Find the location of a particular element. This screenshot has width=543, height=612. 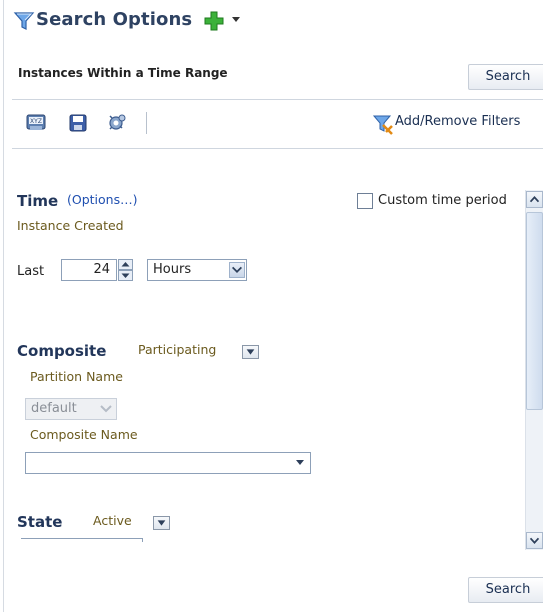

state-value: Active is located at coordinates (112, 520).